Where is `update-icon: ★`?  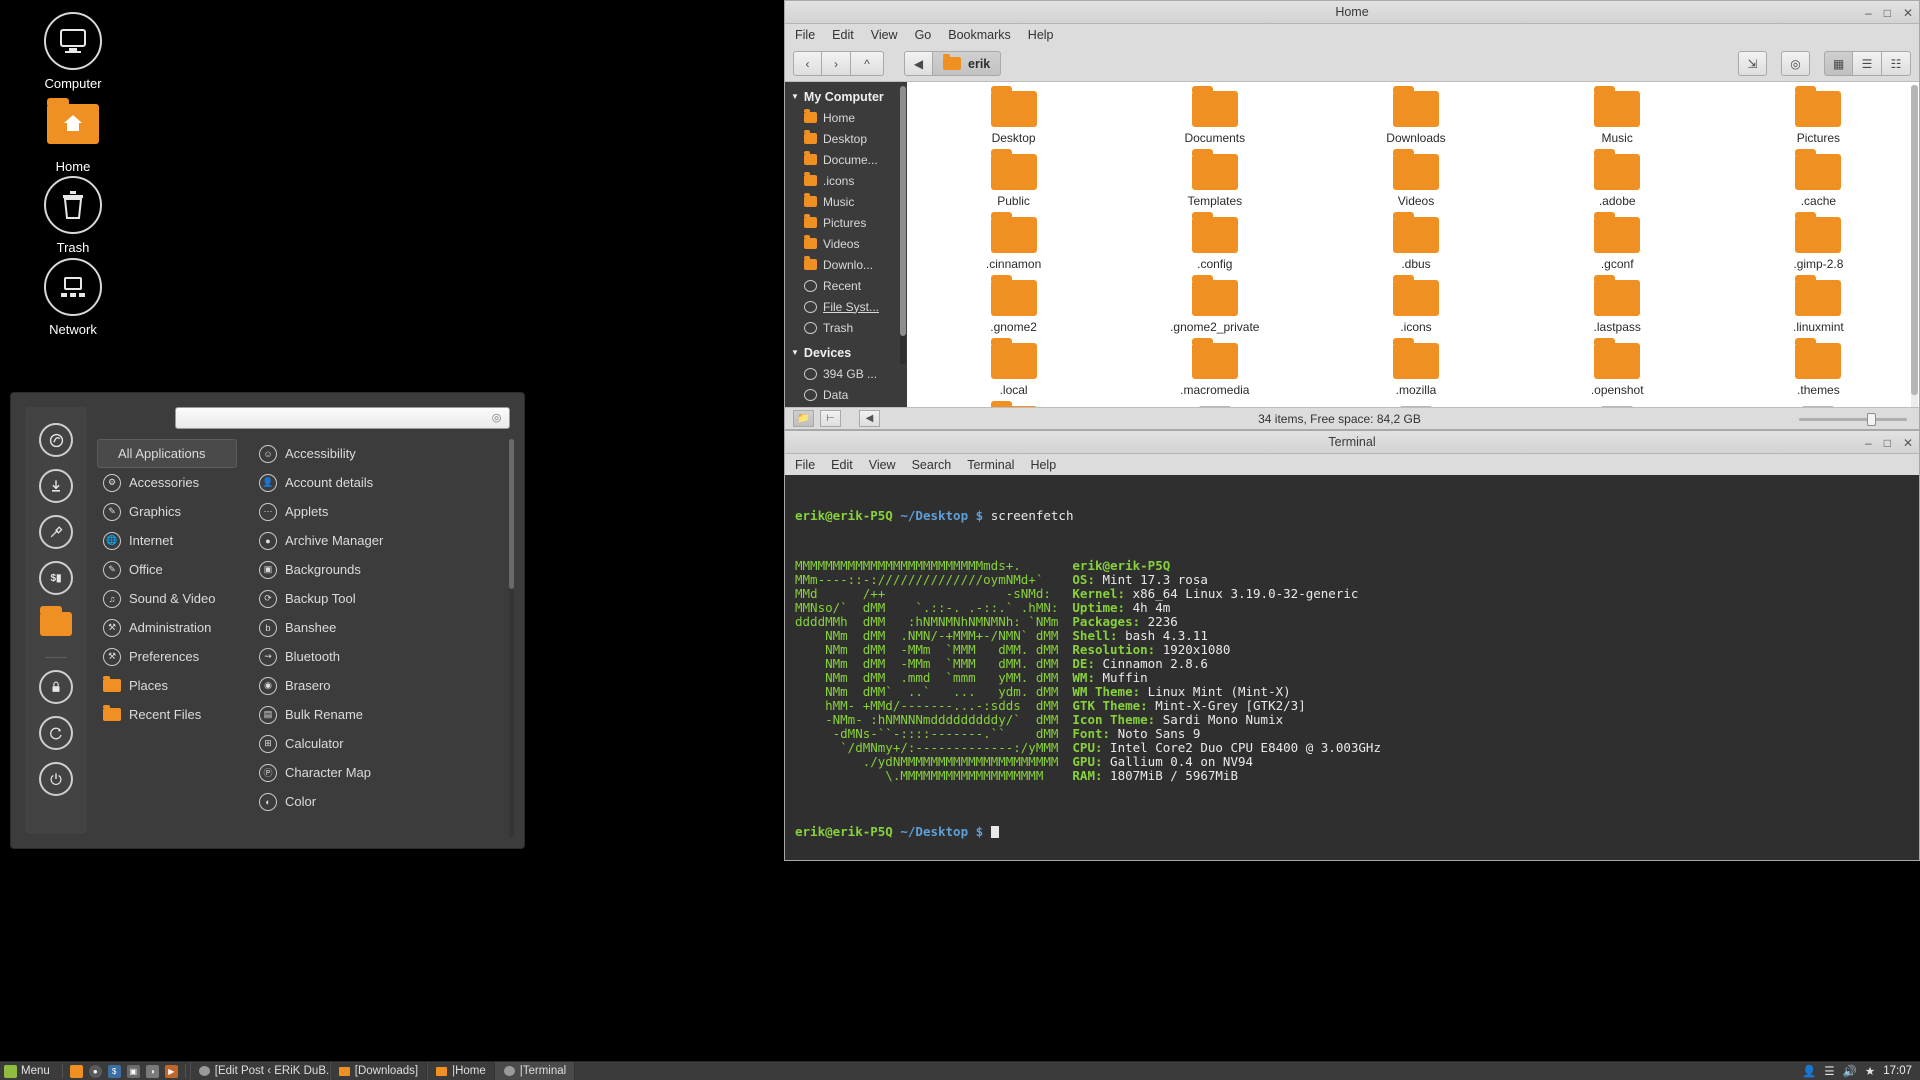
update-icon: ★ is located at coordinates (1870, 1071).